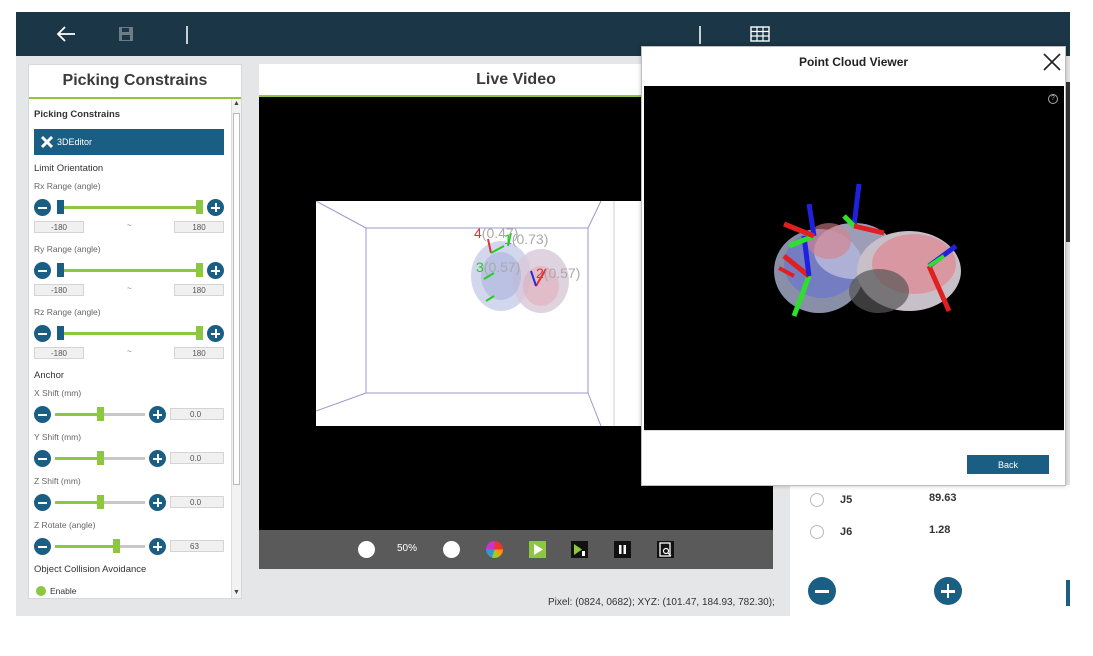  What do you see at coordinates (197, 458) in the screenshot?
I see `y-shift-input: 0.0` at bounding box center [197, 458].